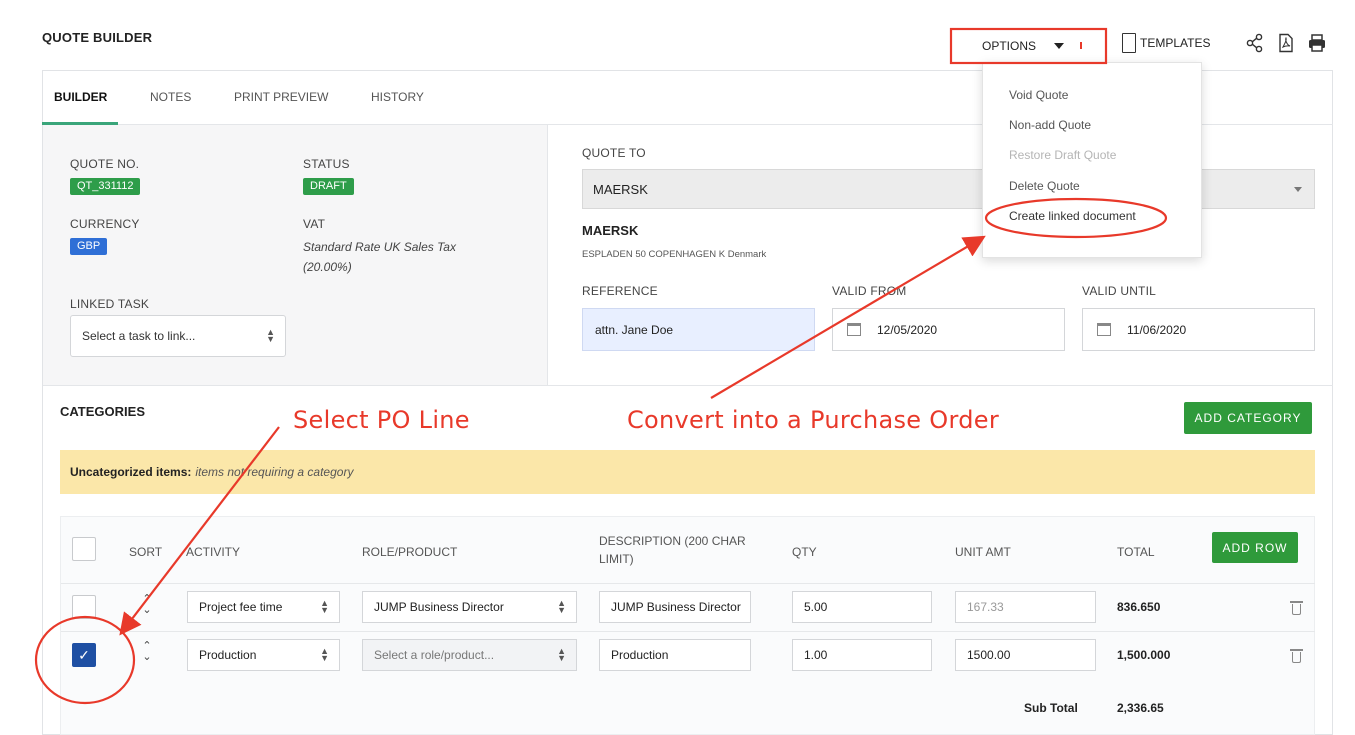  I want to click on unit-amt-input: 167.33, so click(1025, 607).